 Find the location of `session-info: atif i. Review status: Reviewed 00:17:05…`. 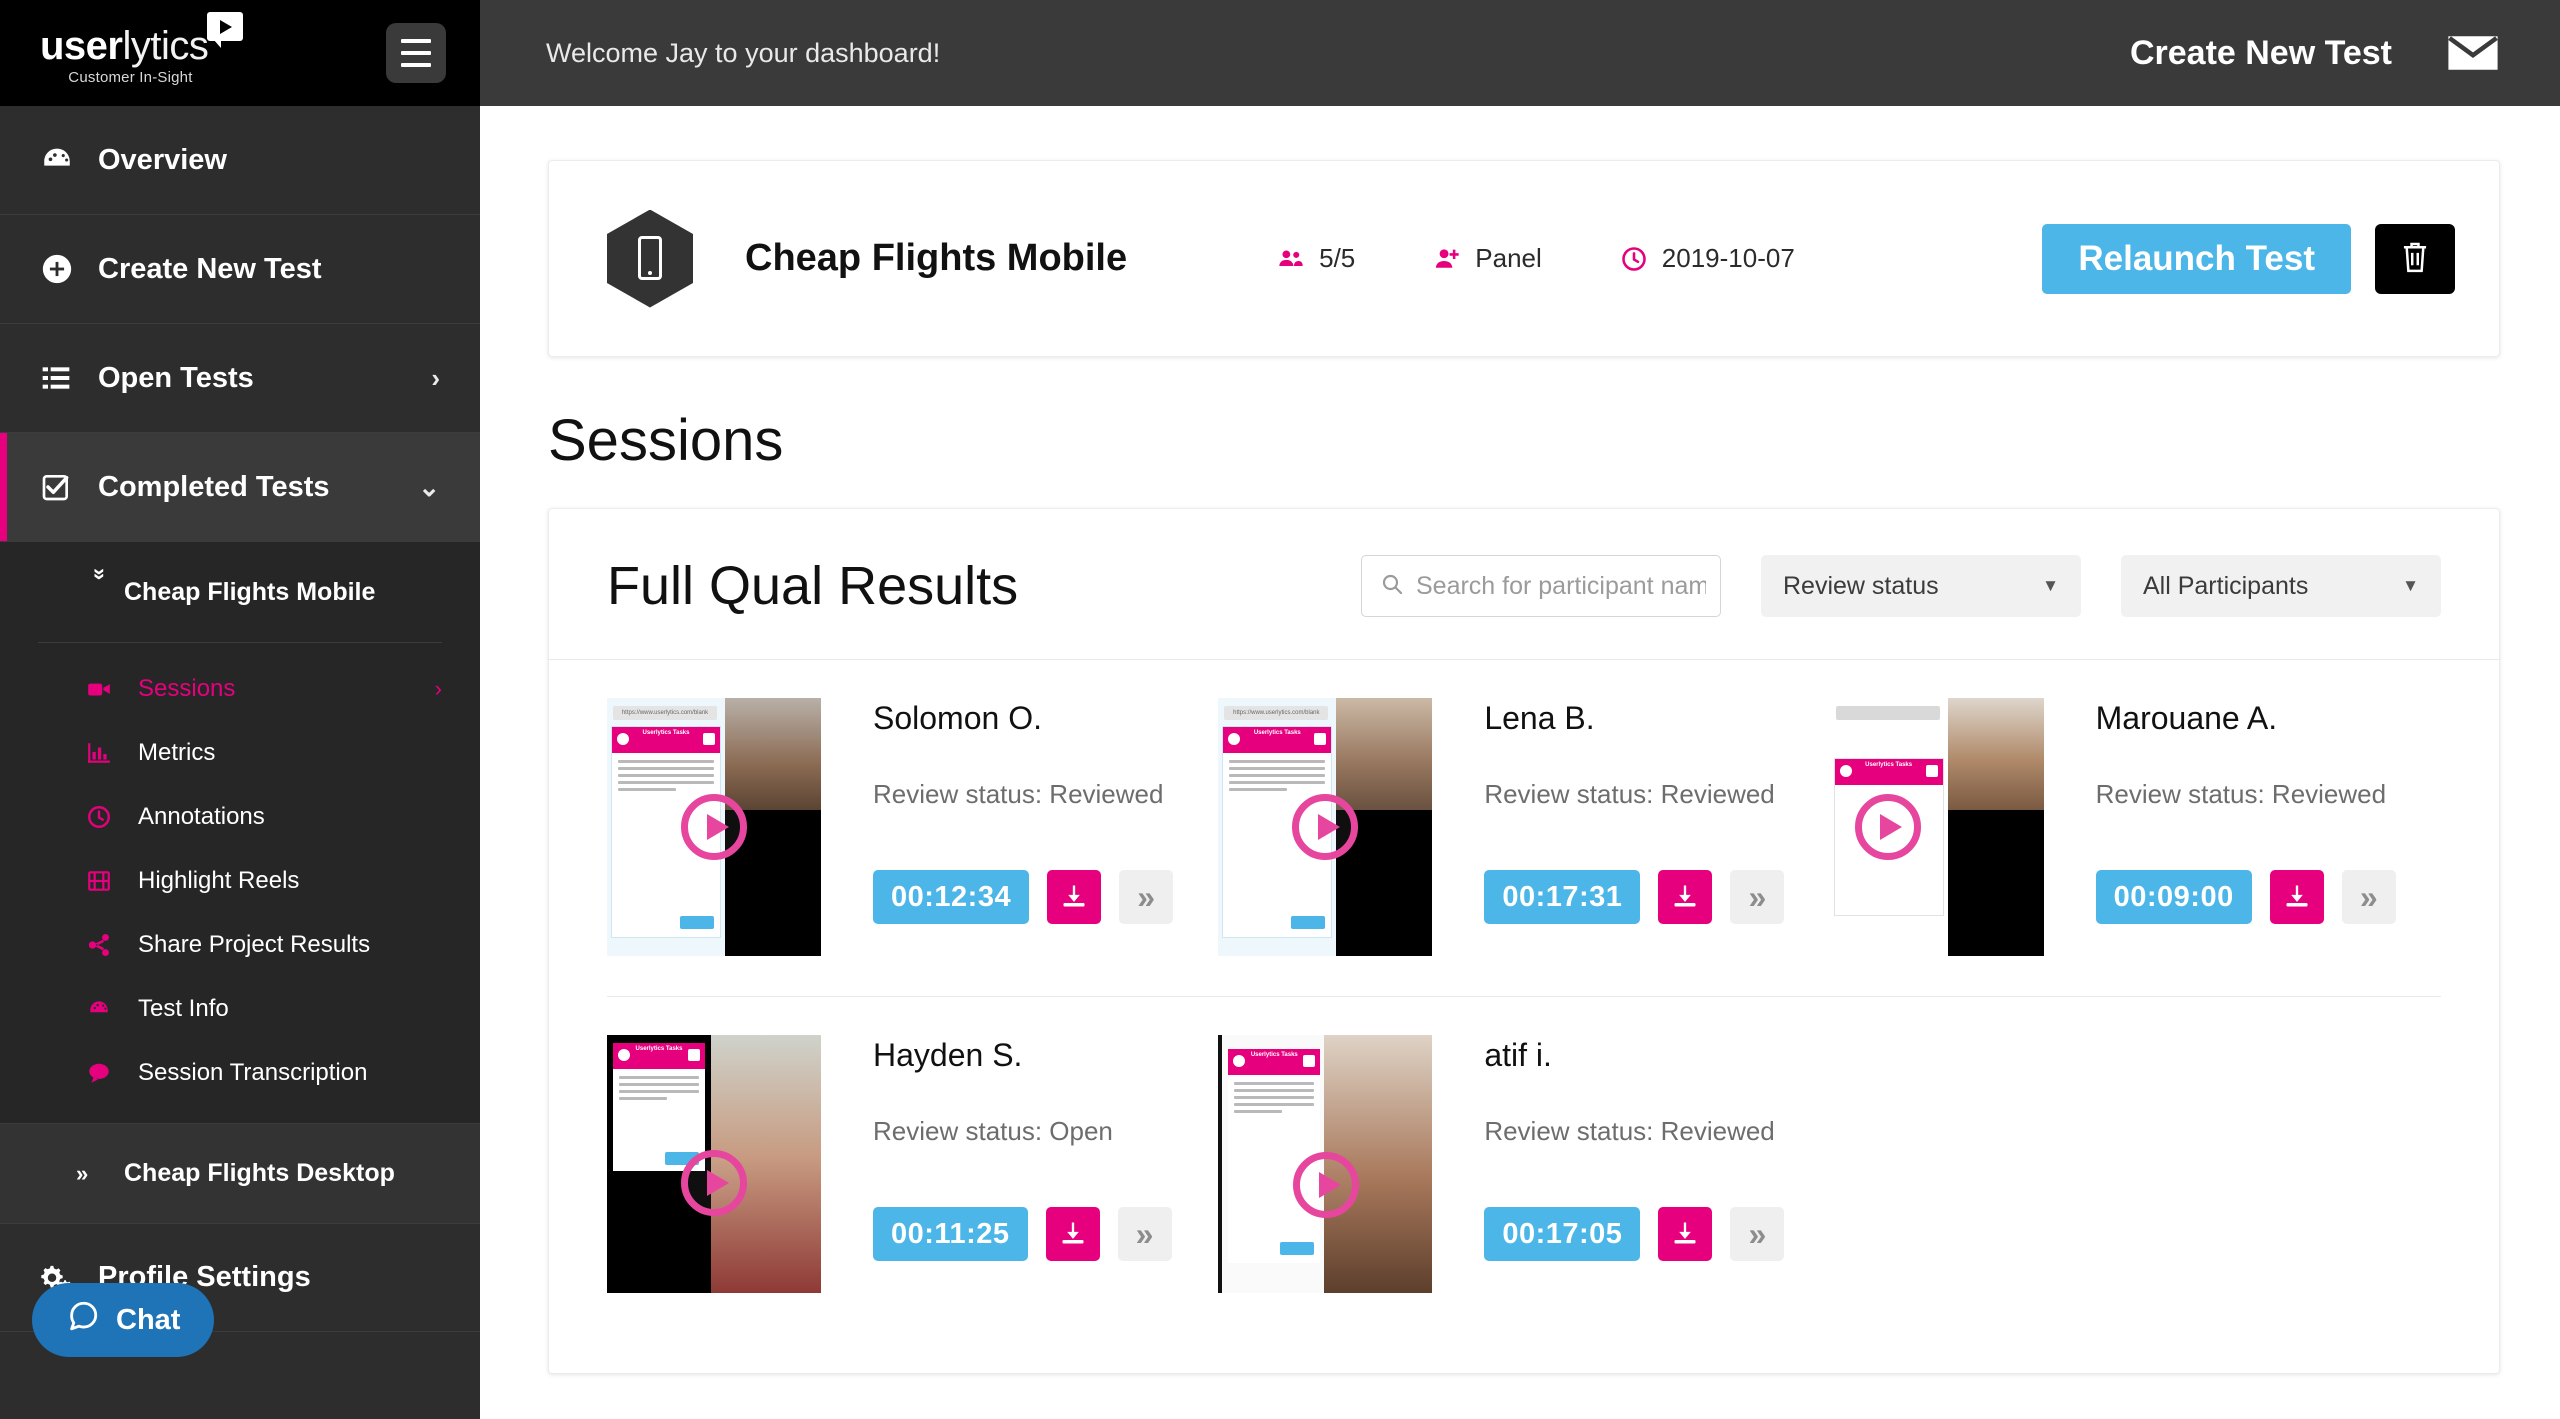

session-info: atif i. Review status: Reviewed 00:17:05… is located at coordinates (1608, 1164).